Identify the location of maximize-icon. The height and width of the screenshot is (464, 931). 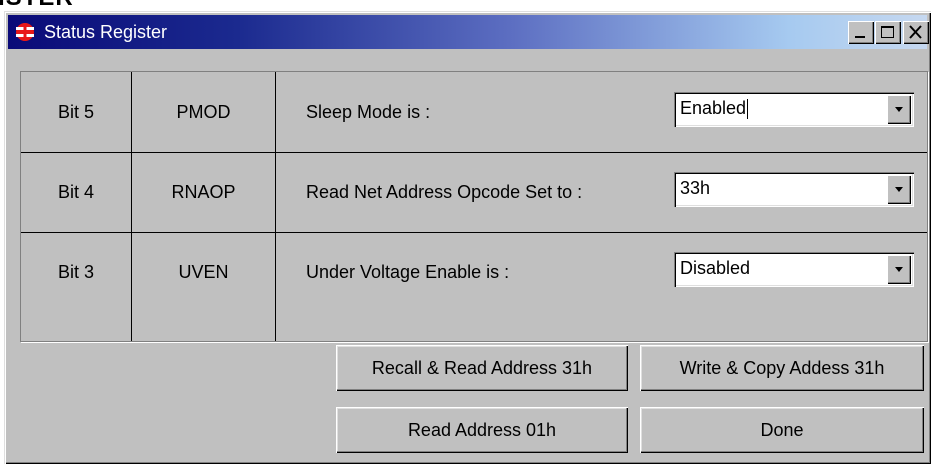
(887, 32).